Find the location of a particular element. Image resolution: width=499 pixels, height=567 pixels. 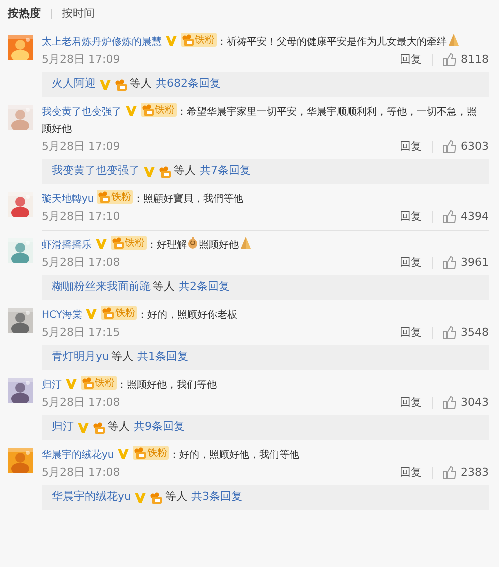

timestamp: 5月28日 17:10 is located at coordinates (81, 217).